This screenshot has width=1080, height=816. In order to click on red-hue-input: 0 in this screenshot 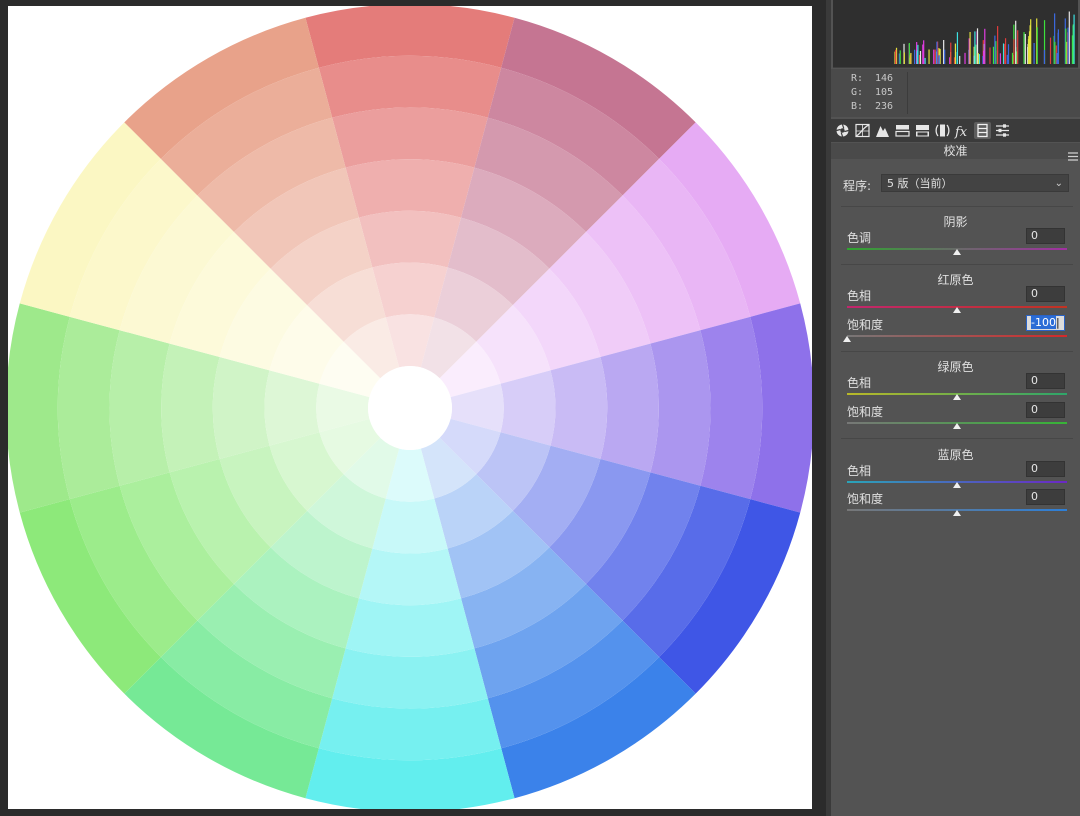, I will do `click(1045, 294)`.